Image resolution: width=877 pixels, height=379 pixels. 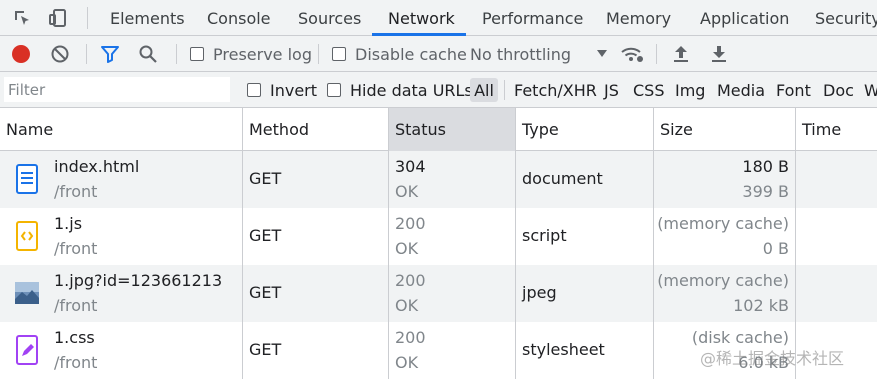 What do you see at coordinates (22, 18) in the screenshot?
I see `inspect-element-icon` at bounding box center [22, 18].